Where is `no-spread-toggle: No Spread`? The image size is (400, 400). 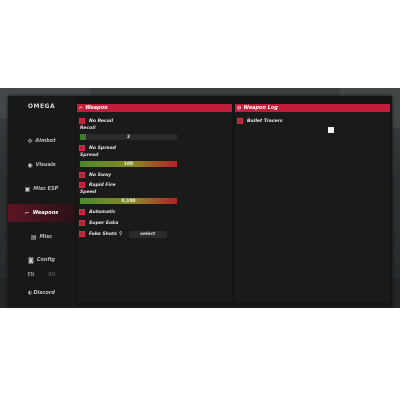
no-spread-toggle: No Spread is located at coordinates (97, 148).